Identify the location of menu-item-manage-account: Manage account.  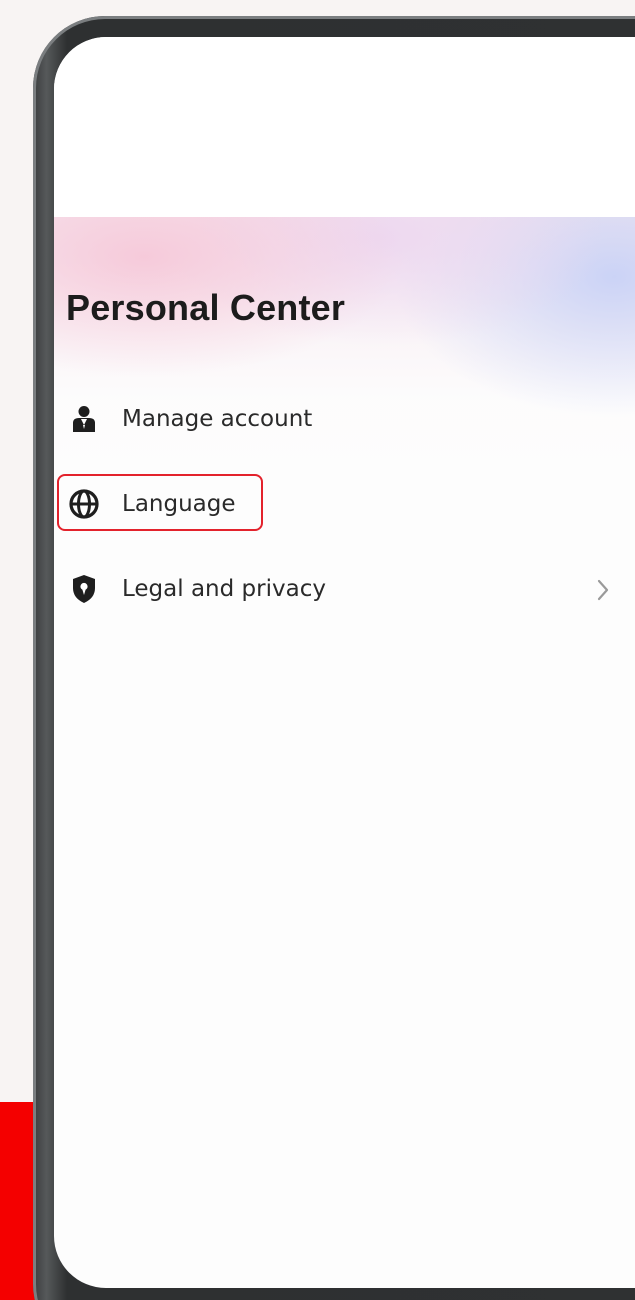
(342, 419).